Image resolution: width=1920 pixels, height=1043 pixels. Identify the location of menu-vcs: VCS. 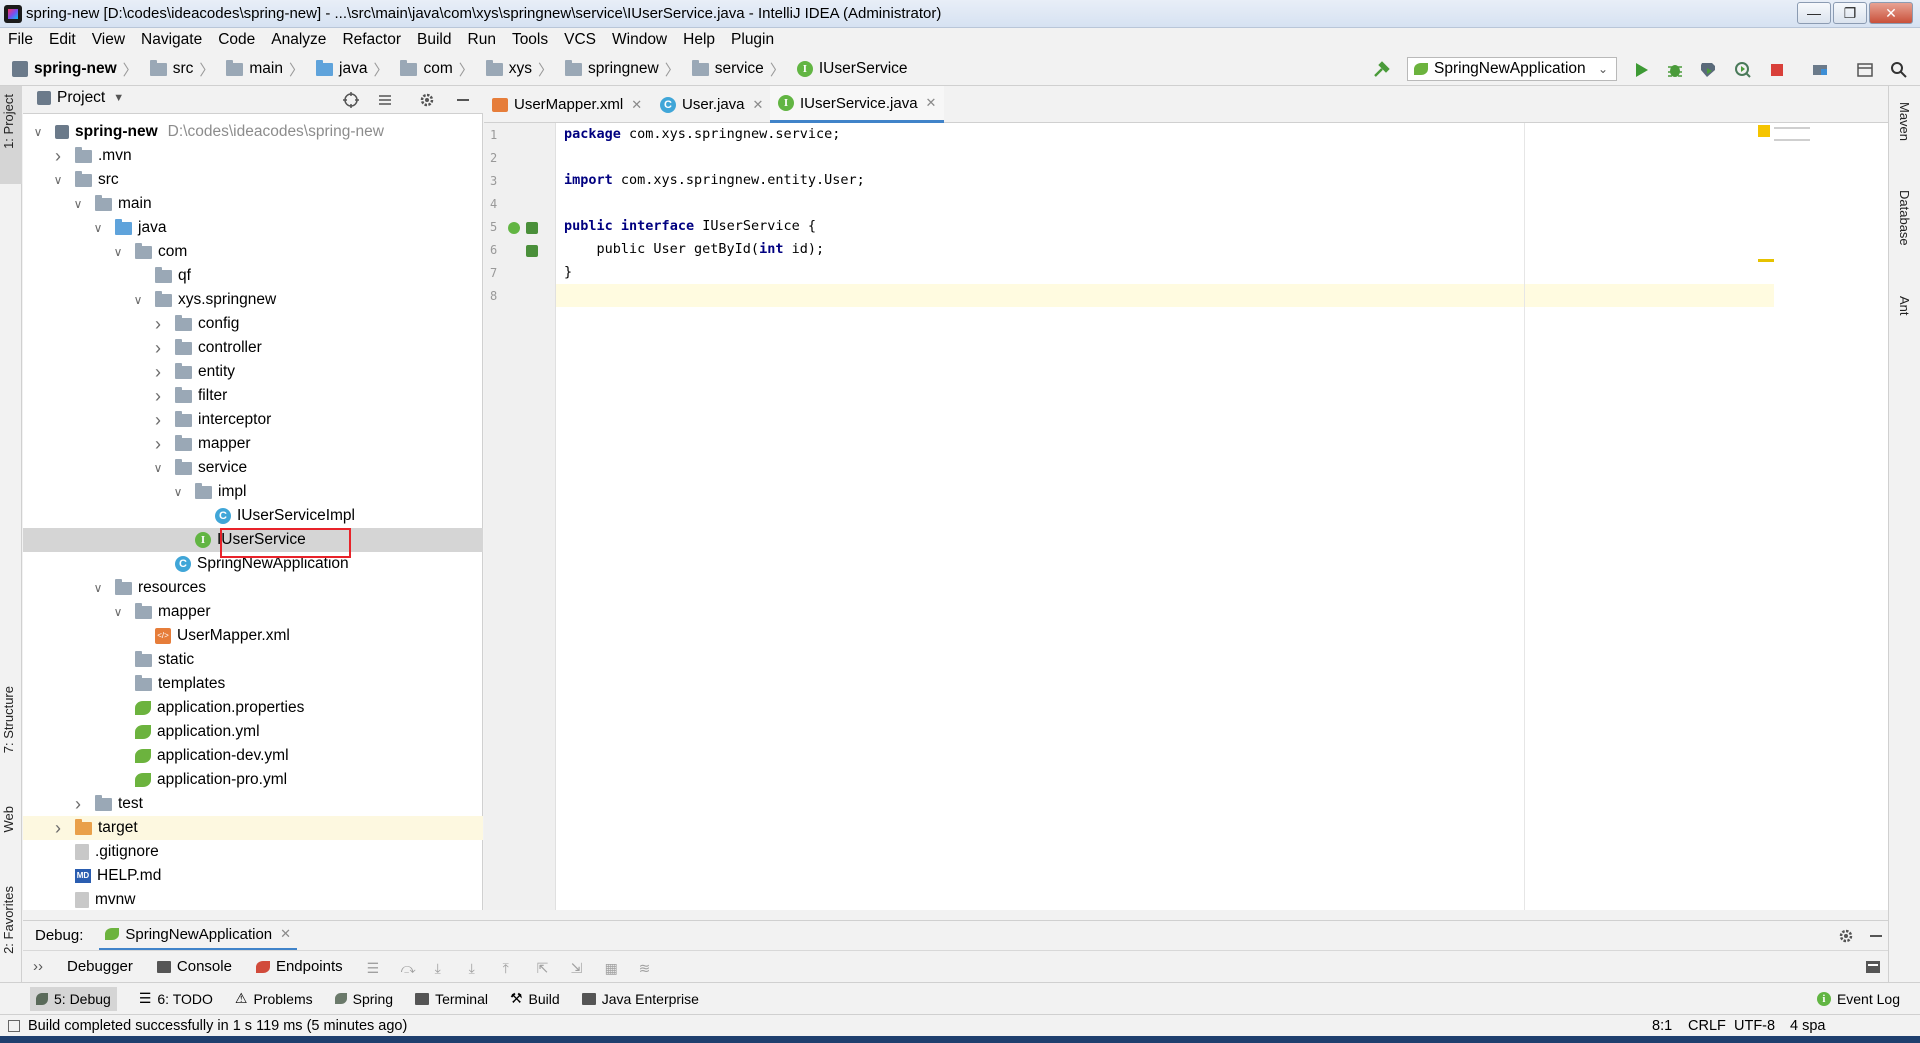
(580, 40).